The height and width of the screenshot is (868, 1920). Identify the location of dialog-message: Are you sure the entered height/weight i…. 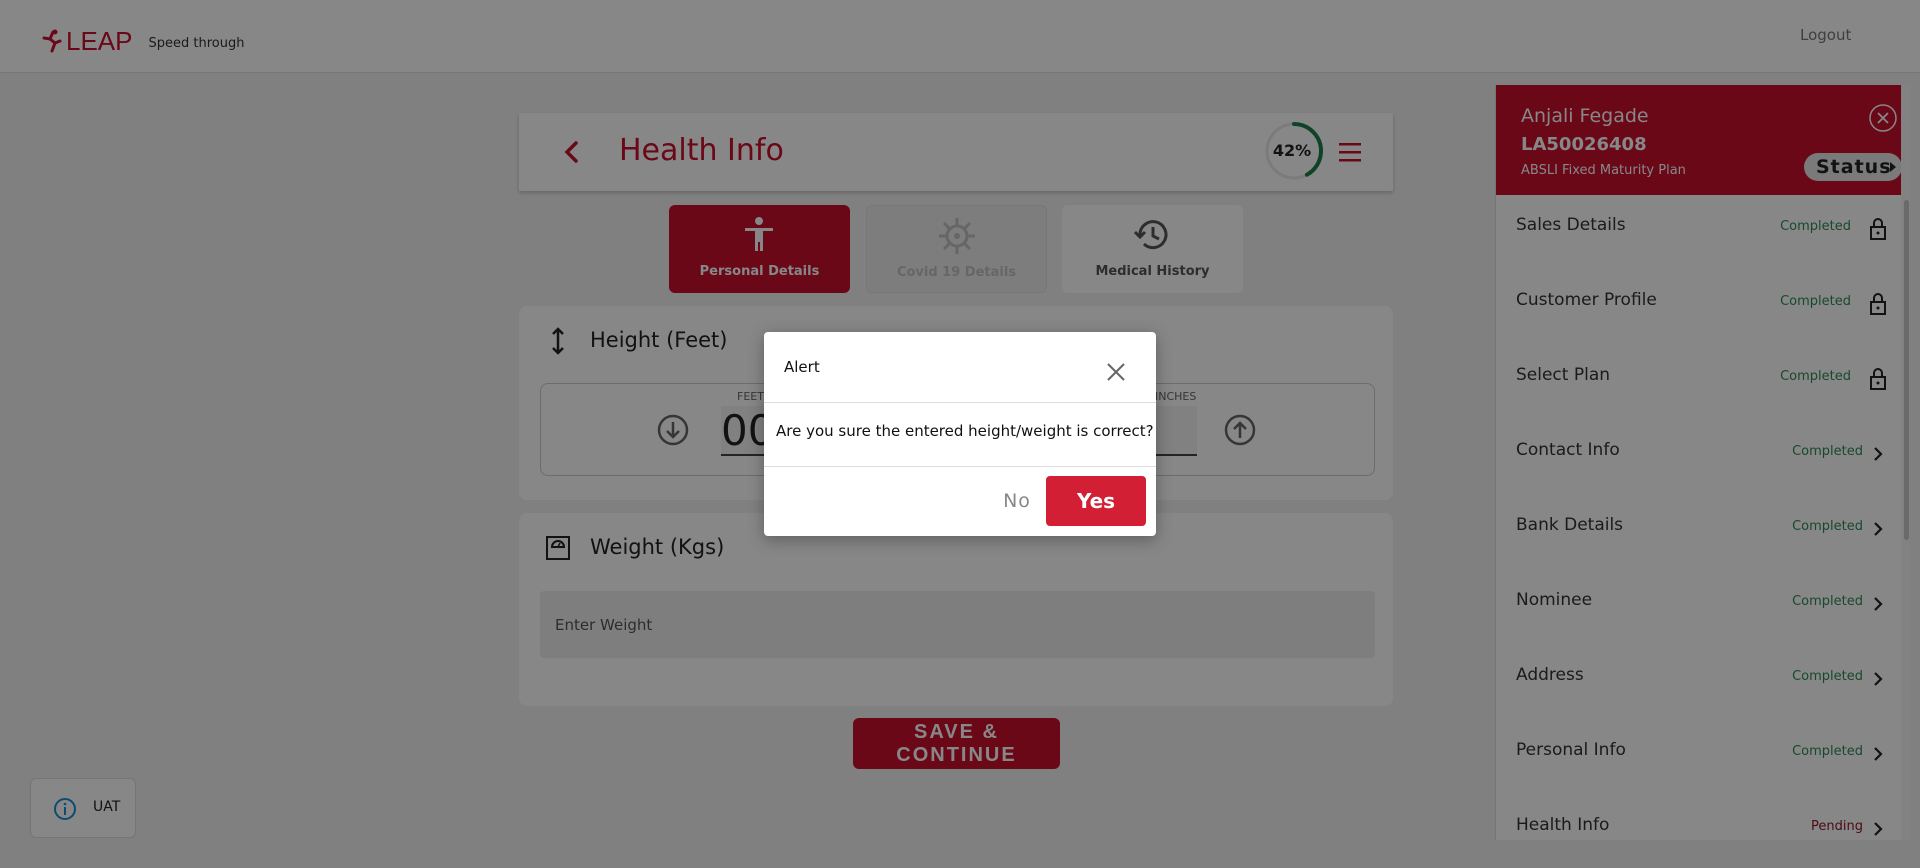
(965, 431).